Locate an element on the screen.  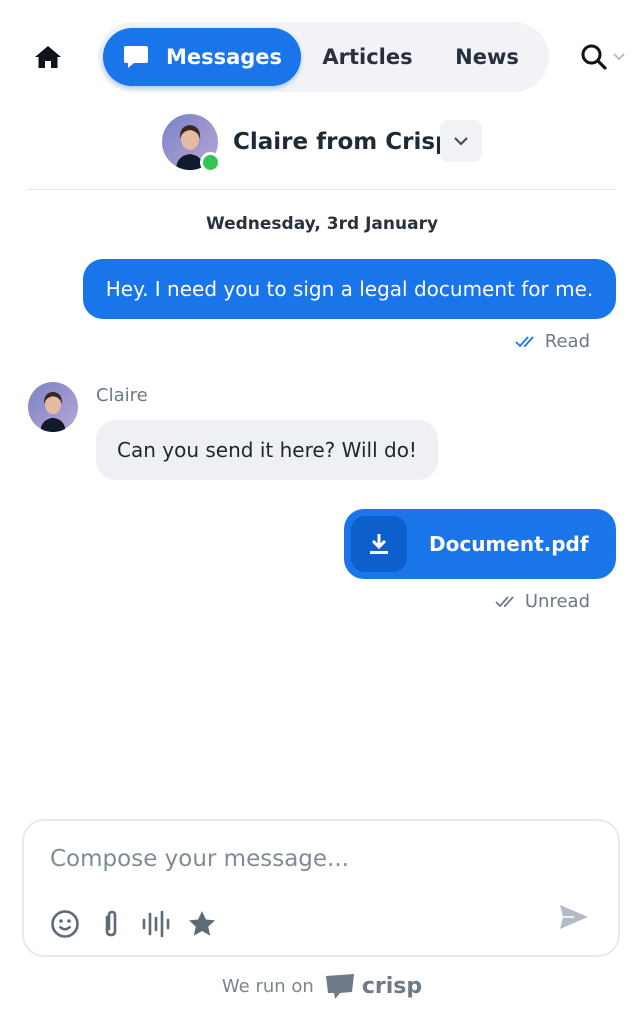
attach-file-button is located at coordinates (111, 924).